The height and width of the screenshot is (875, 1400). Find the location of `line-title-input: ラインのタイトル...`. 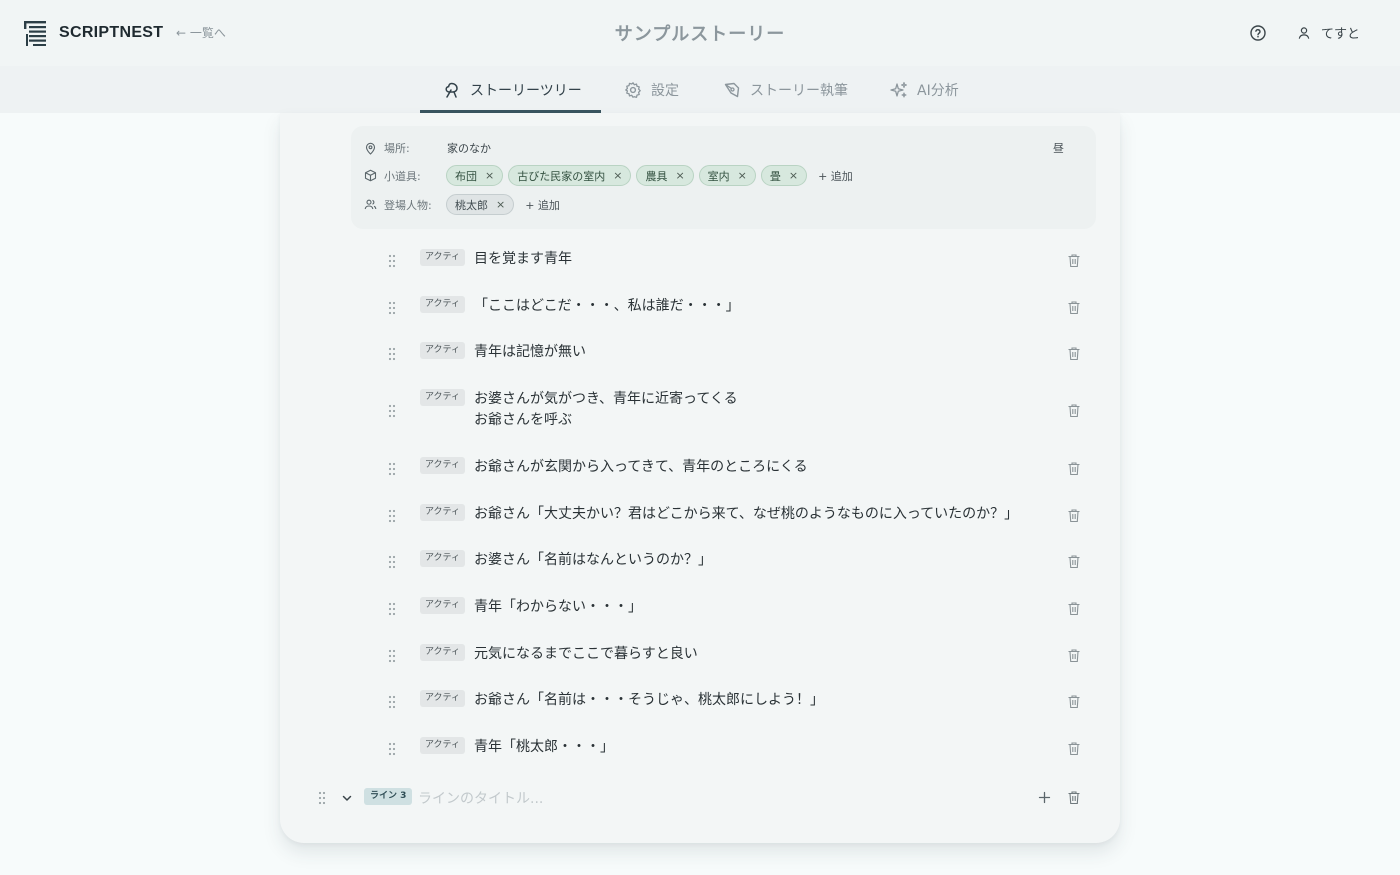

line-title-input: ラインのタイトル... is located at coordinates (480, 798).